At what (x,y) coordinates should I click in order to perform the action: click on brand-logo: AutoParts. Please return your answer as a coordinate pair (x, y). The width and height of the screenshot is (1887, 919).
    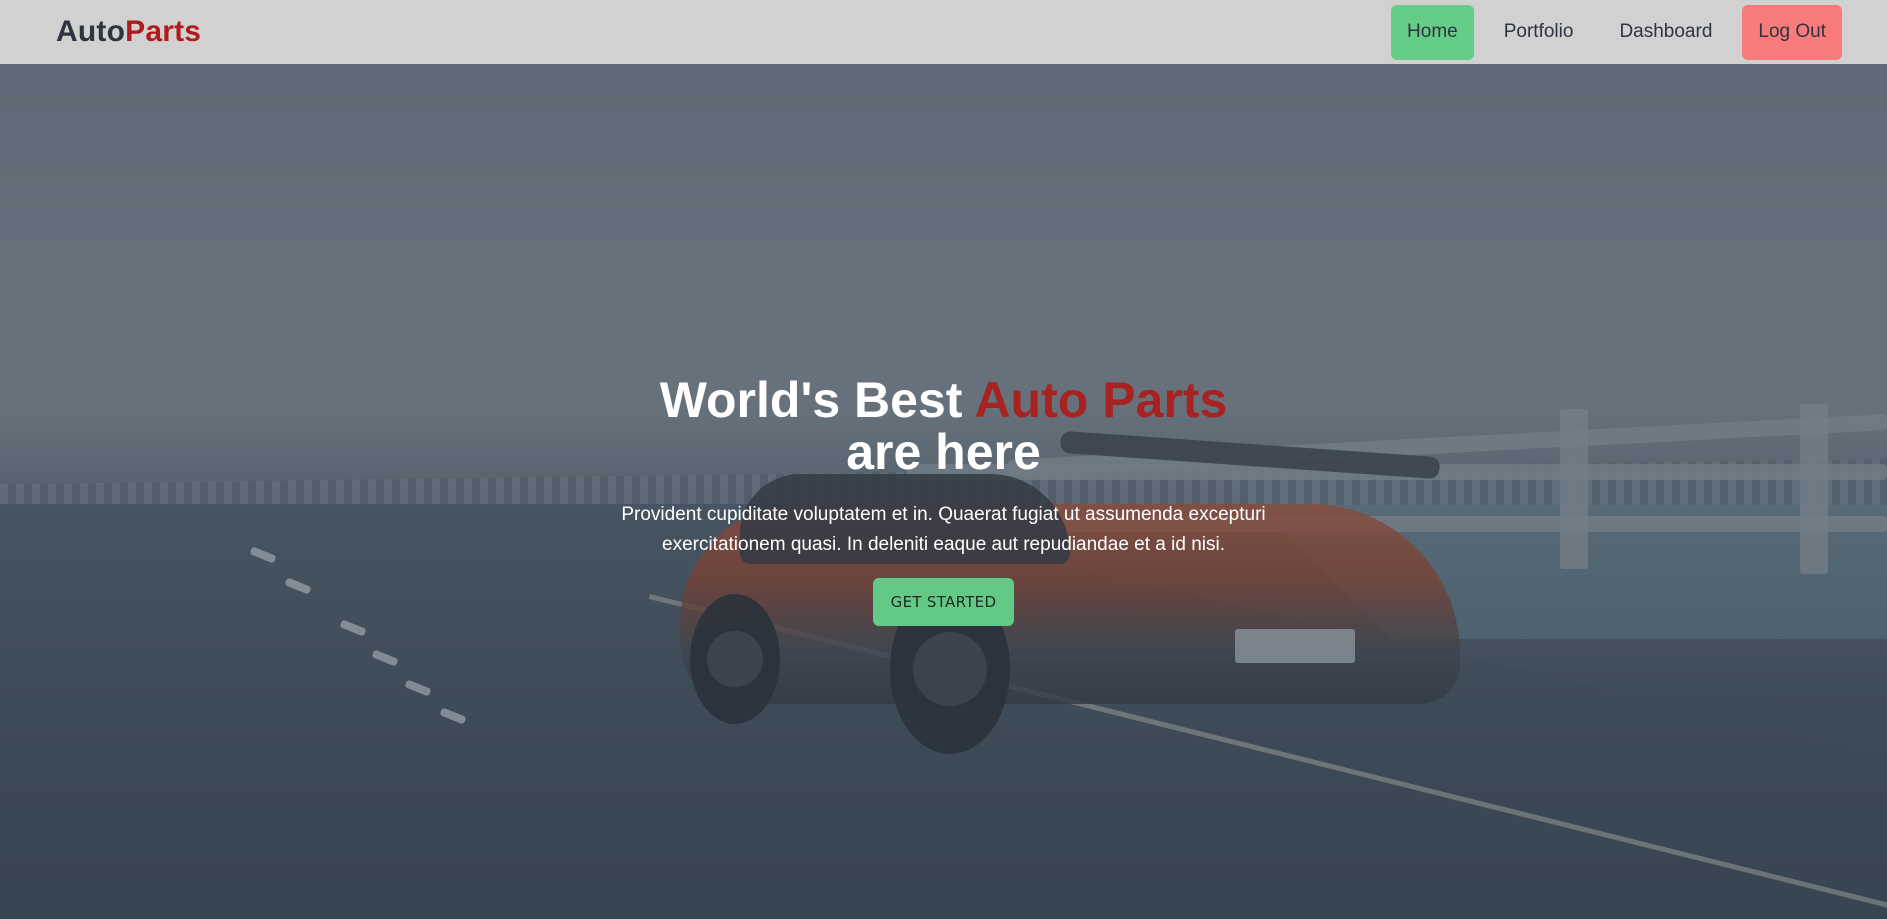
    Looking at the image, I should click on (128, 32).